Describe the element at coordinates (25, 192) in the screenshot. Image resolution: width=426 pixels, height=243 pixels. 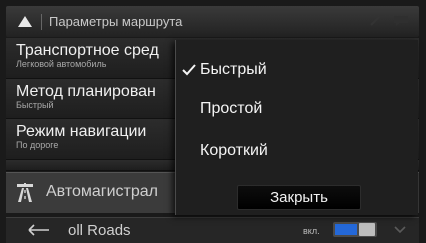
I see `highway-icon` at that location.